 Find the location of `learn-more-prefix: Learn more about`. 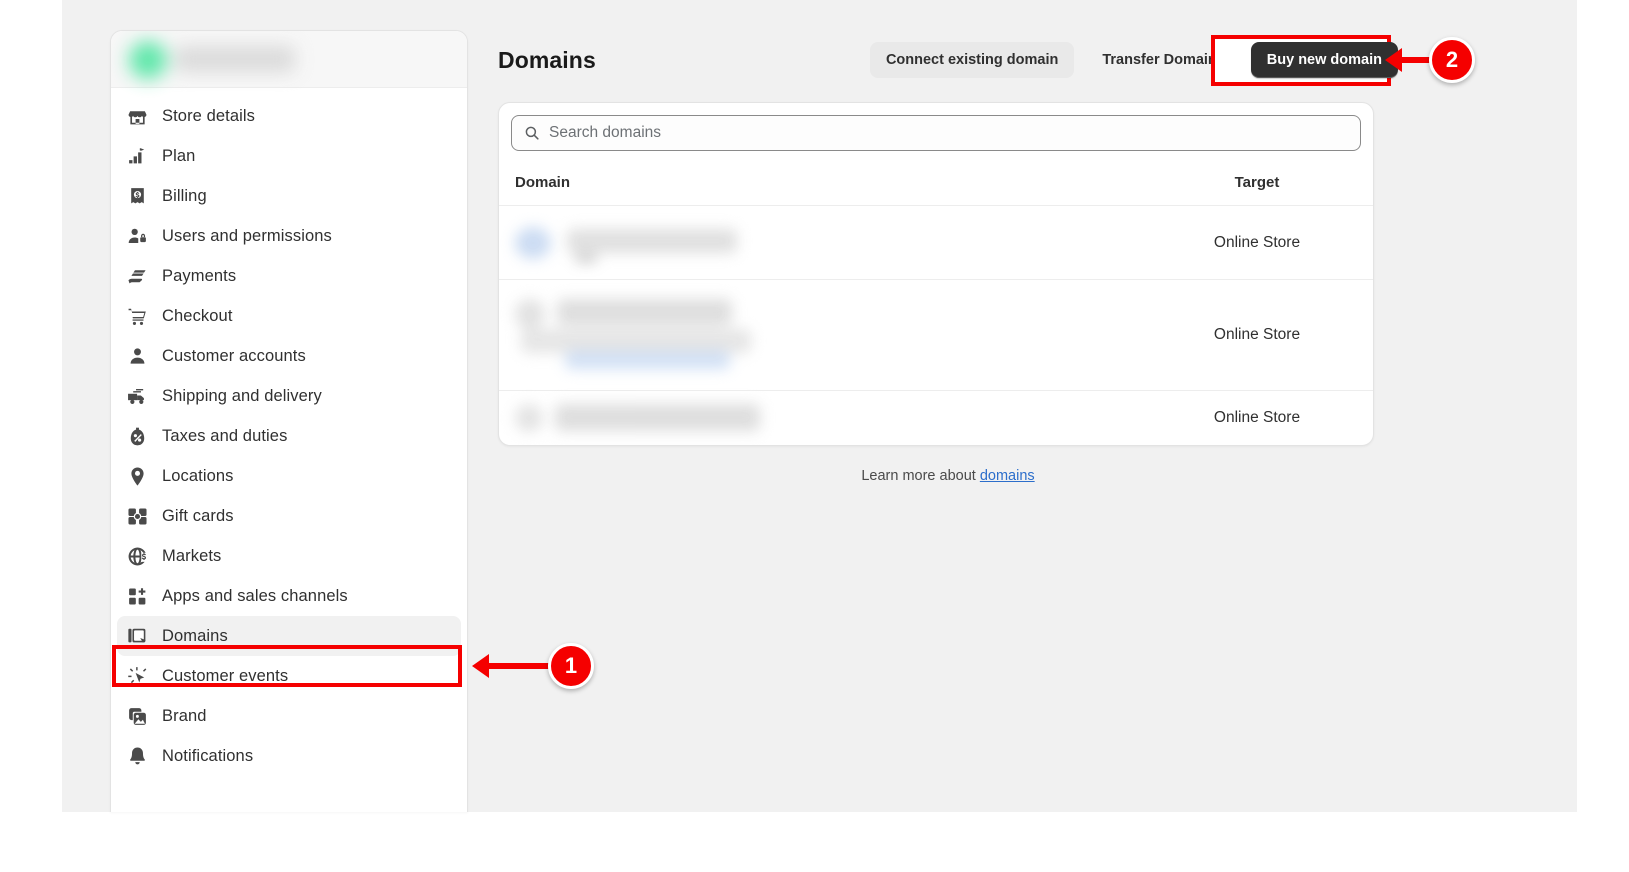

learn-more-prefix: Learn more about is located at coordinates (920, 476).